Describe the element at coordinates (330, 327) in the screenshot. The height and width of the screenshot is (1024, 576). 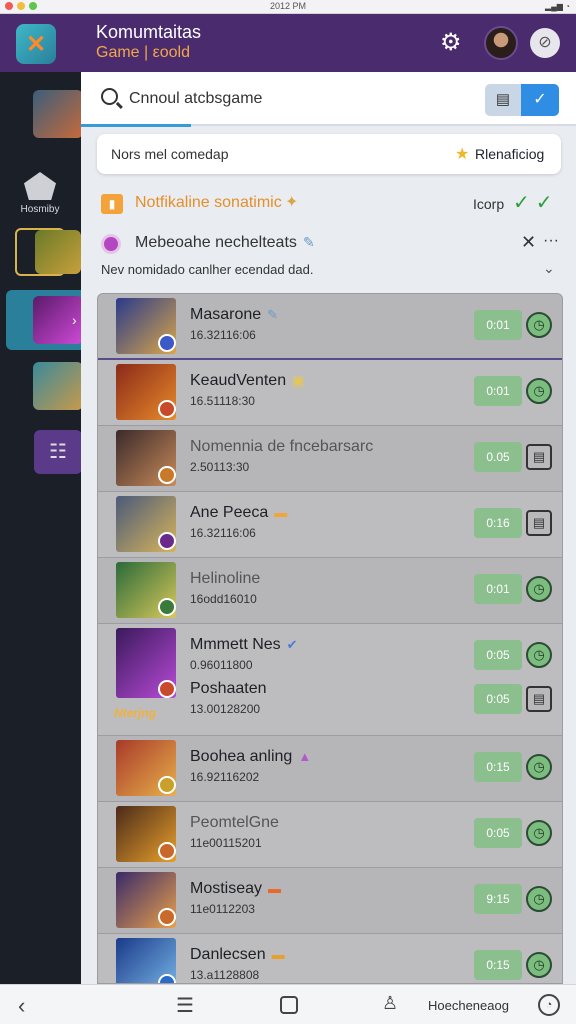
I see `game-row: Masarone ✎ 16.32116:06 0:01 ◷` at that location.